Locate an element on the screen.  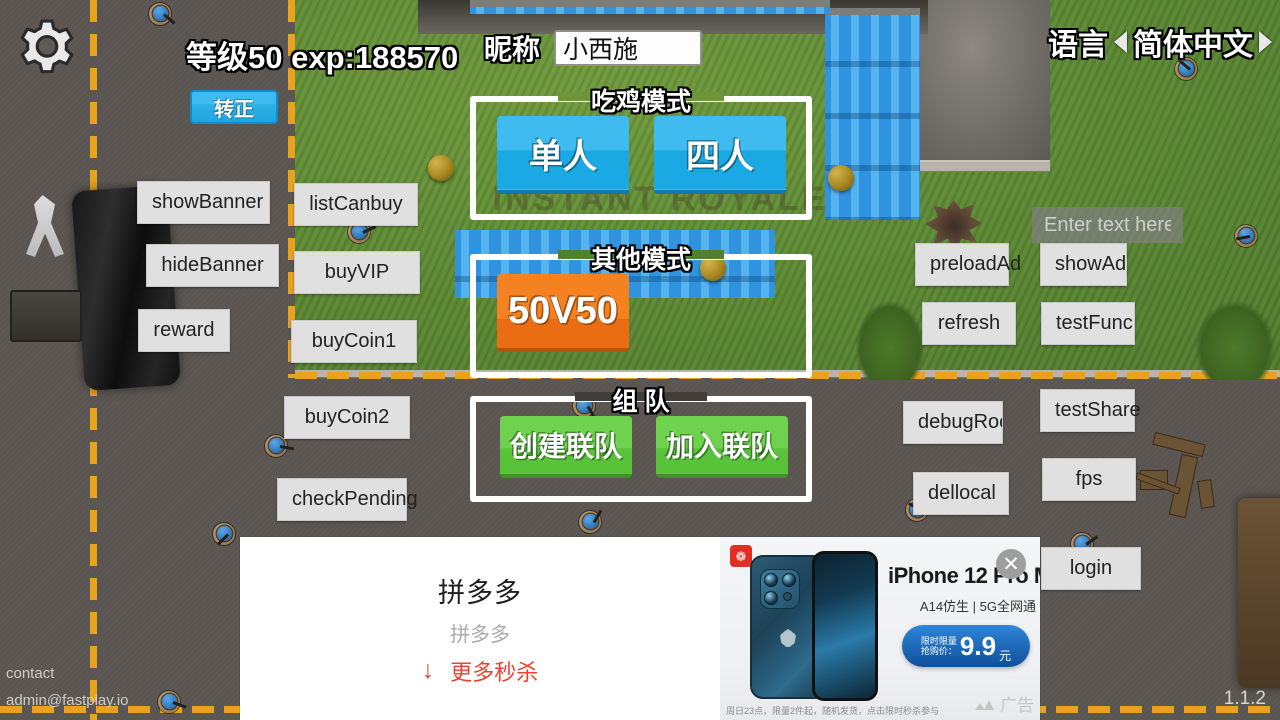
group-other-mode: 其他模式 50V50 is located at coordinates (641, 309).